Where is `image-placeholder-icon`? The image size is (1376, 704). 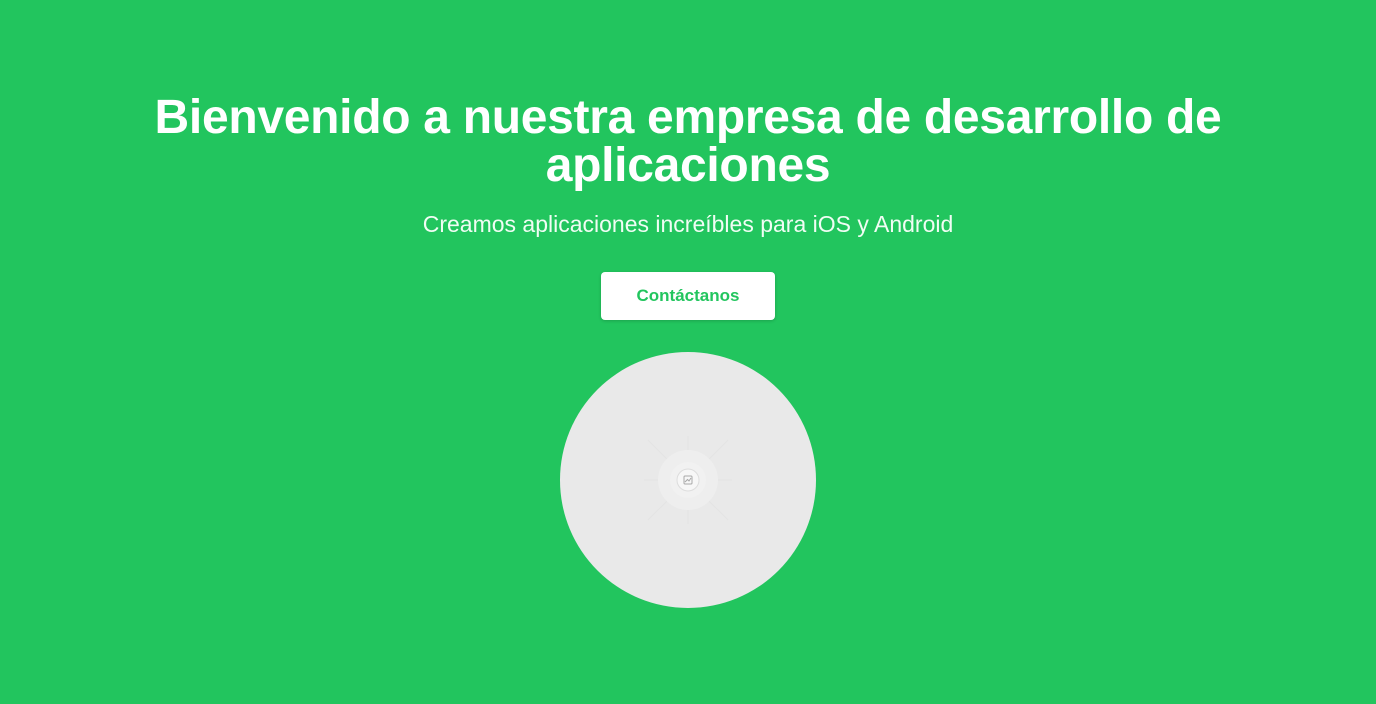
image-placeholder-icon is located at coordinates (688, 480).